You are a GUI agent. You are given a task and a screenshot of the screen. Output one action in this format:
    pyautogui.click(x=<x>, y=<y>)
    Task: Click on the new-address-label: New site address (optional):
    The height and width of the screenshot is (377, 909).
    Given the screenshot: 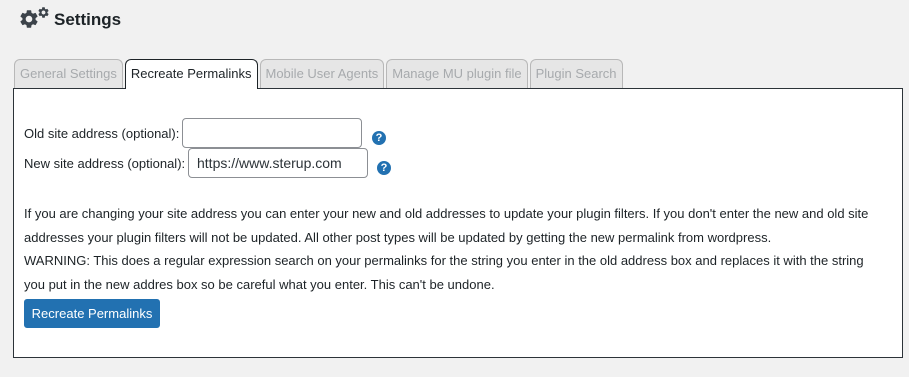 What is the action you would take?
    pyautogui.click(x=105, y=163)
    